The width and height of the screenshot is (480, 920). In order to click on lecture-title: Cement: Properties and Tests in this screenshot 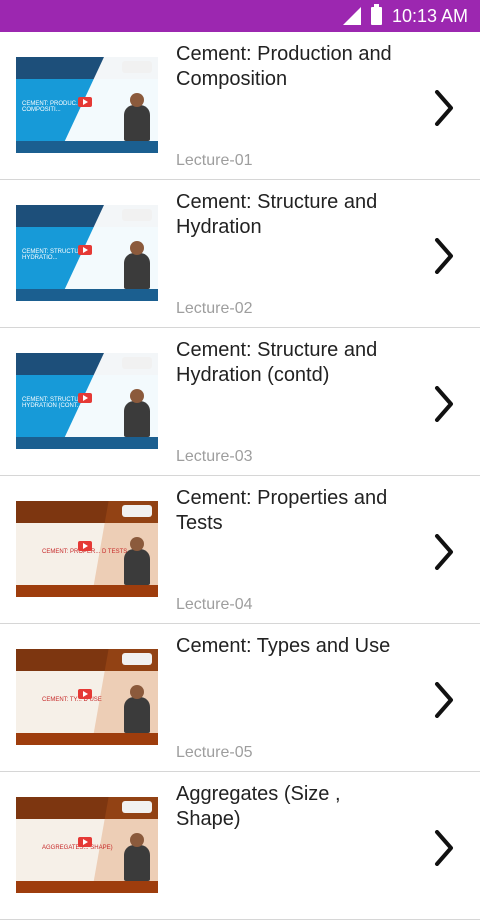, I will do `click(282, 510)`.